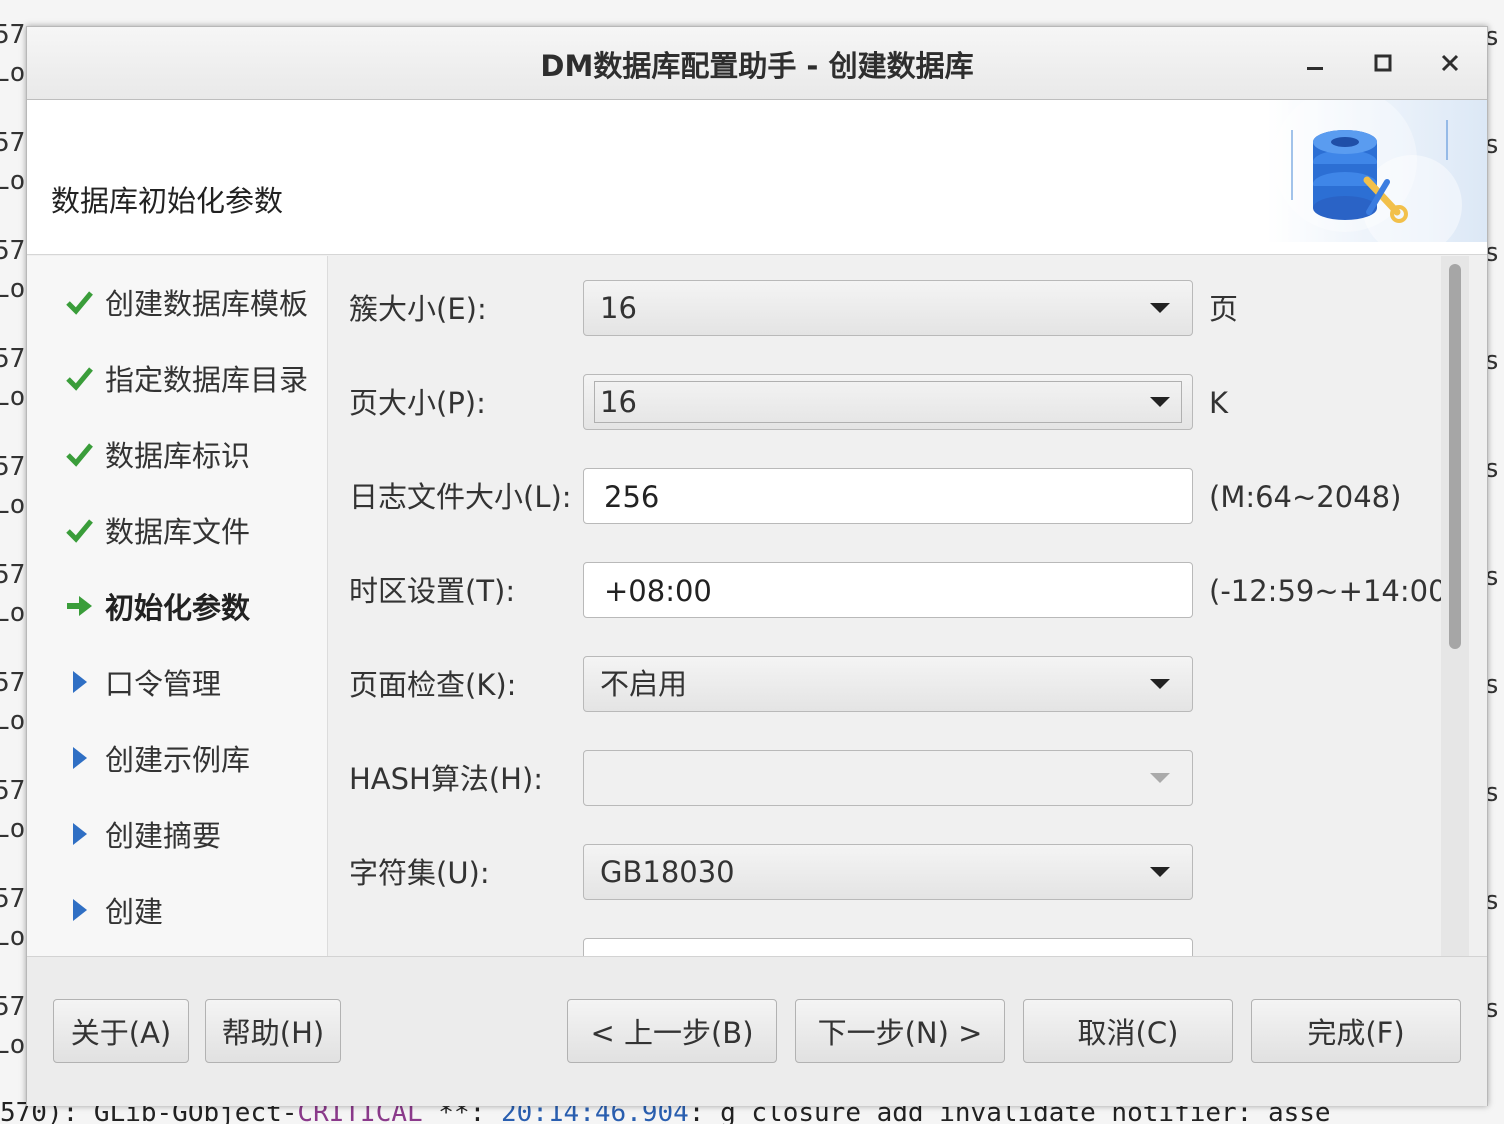  What do you see at coordinates (888, 684) in the screenshot?
I see `page-check-select: 不启用` at bounding box center [888, 684].